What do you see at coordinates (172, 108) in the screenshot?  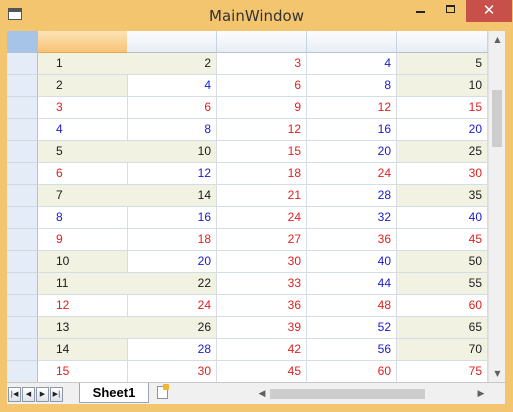 I see `grid-cell: 6` at bounding box center [172, 108].